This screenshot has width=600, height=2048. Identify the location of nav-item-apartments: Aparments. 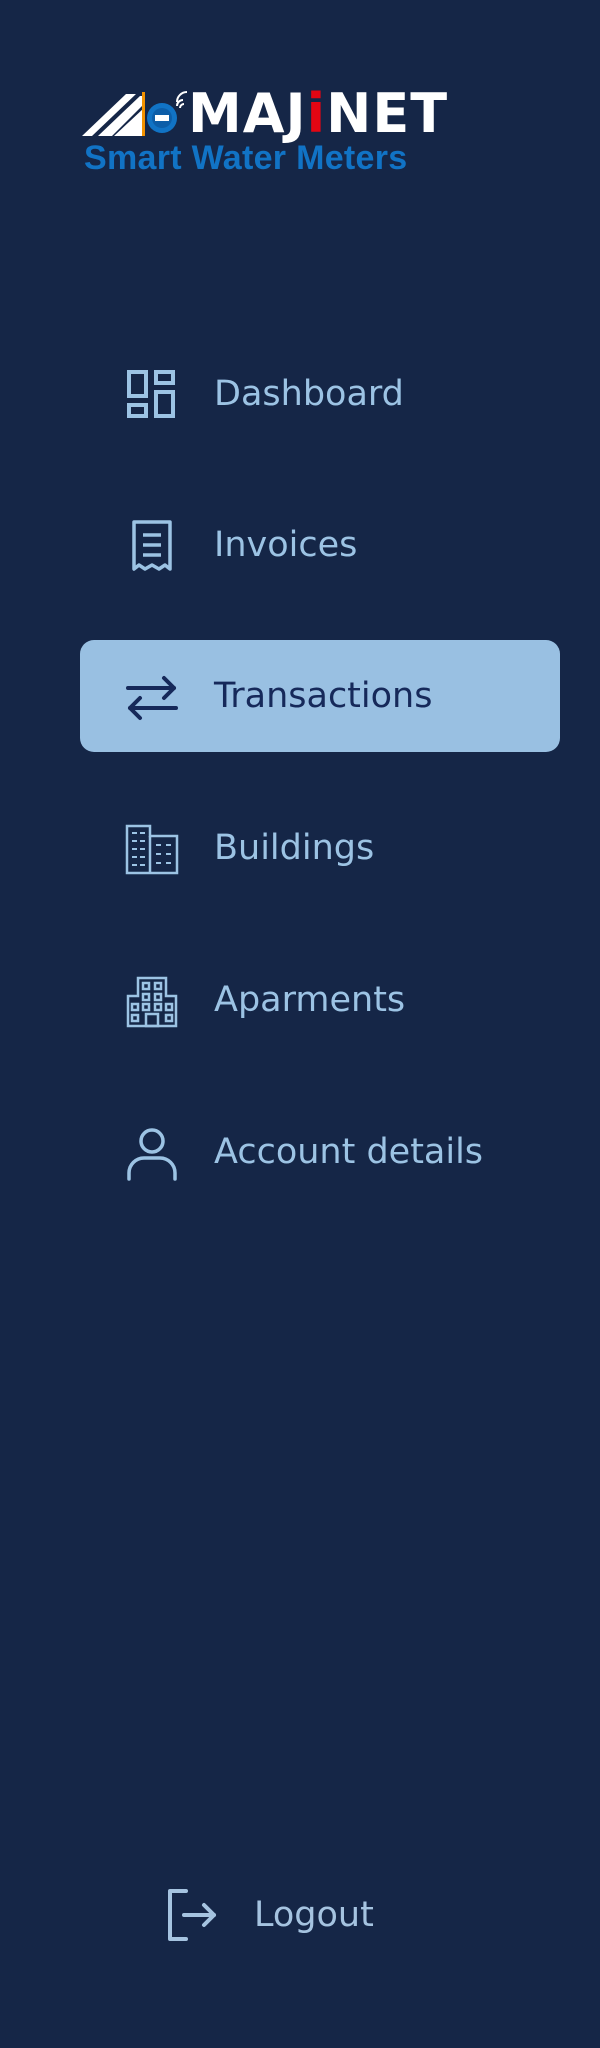
(320, 1000).